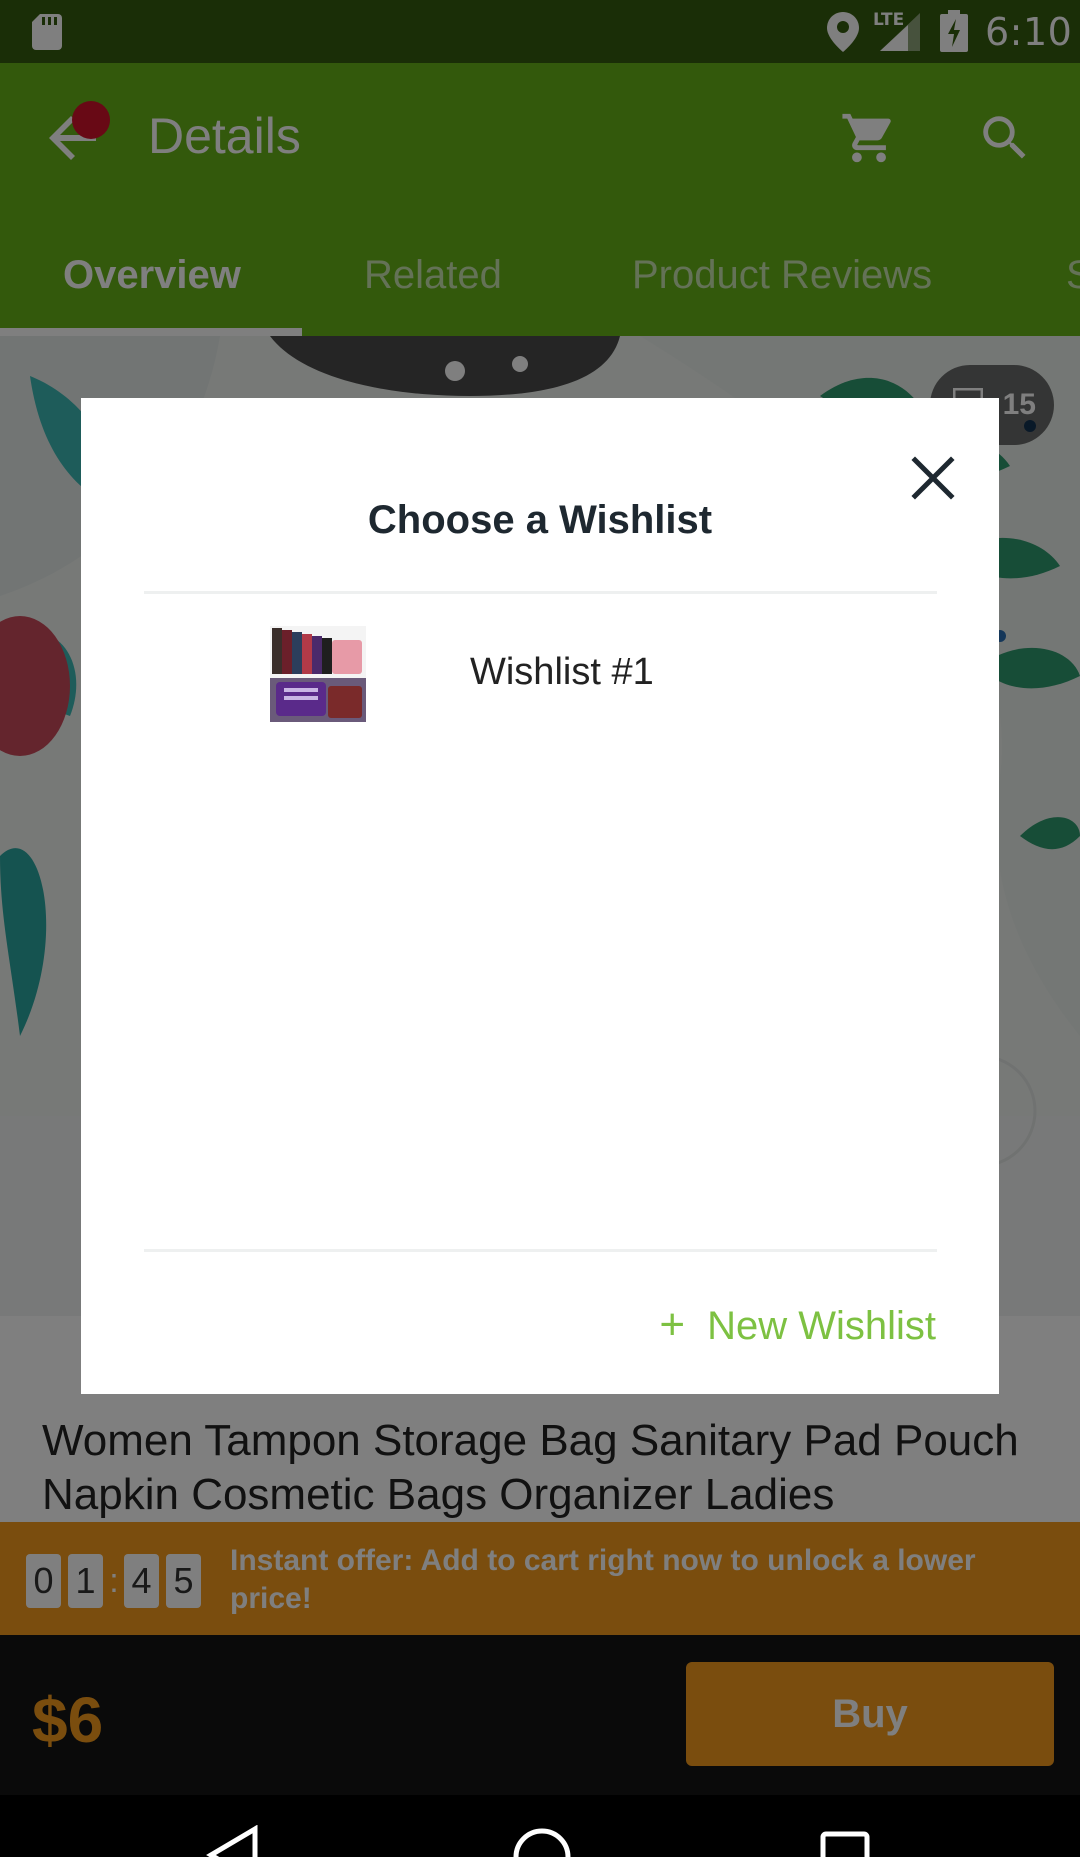 This screenshot has width=1080, height=1857. I want to click on dialog-title: Choose a Wishlist, so click(540, 520).